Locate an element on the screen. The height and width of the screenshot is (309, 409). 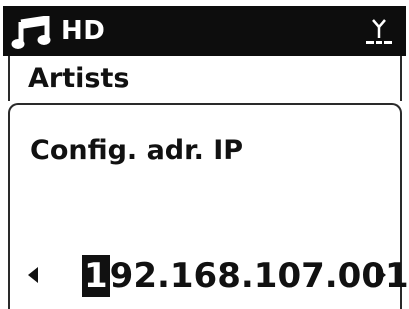
ip-address-value: 92.168.107.001 is located at coordinates (259, 276).